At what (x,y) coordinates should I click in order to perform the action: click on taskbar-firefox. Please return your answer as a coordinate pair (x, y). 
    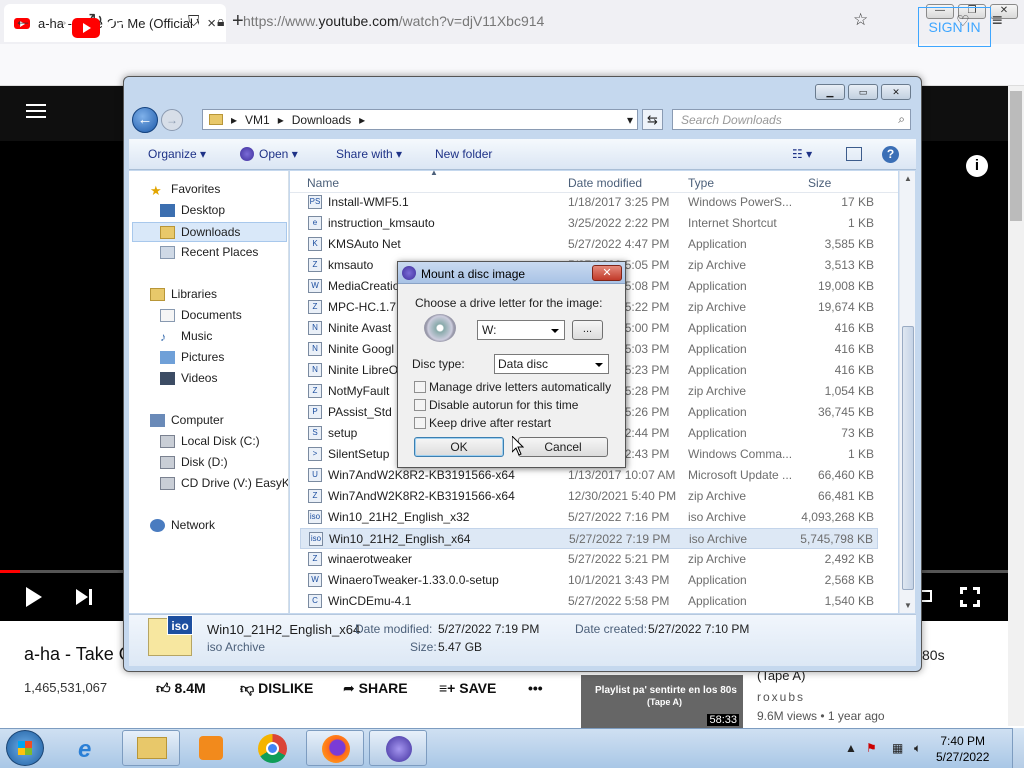
    Looking at the image, I should click on (335, 748).